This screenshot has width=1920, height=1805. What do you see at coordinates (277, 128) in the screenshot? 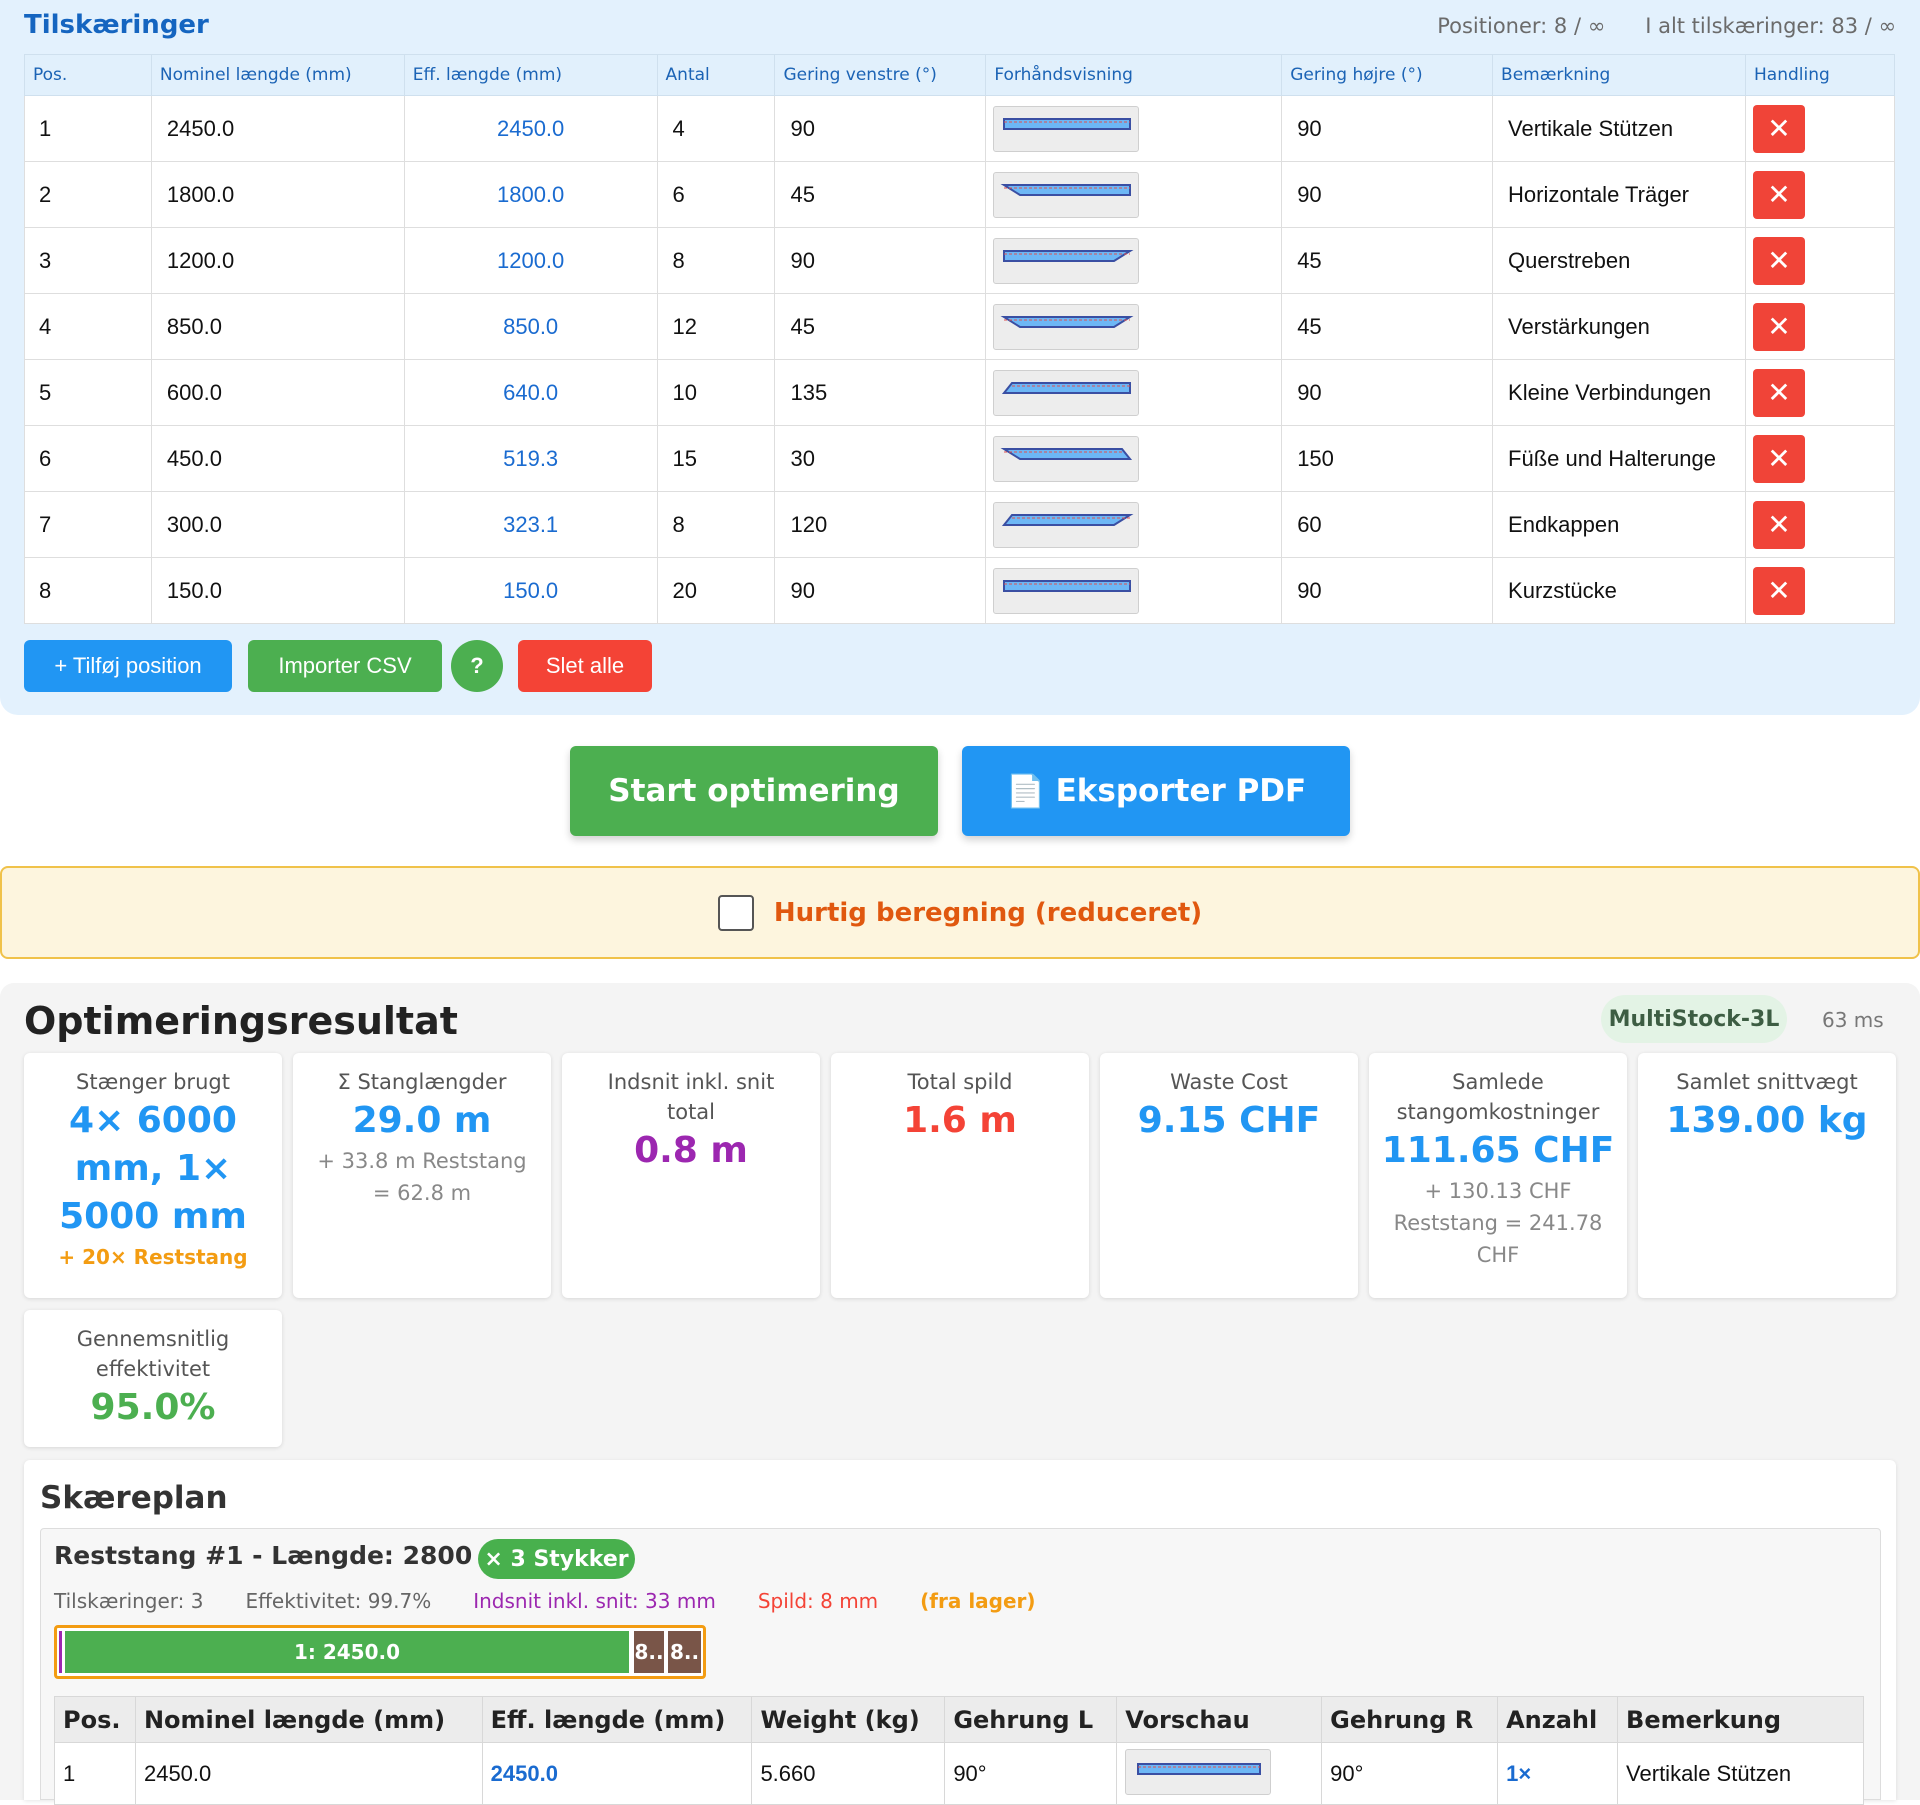
I see `cell-nominal-length: 2450.0` at bounding box center [277, 128].